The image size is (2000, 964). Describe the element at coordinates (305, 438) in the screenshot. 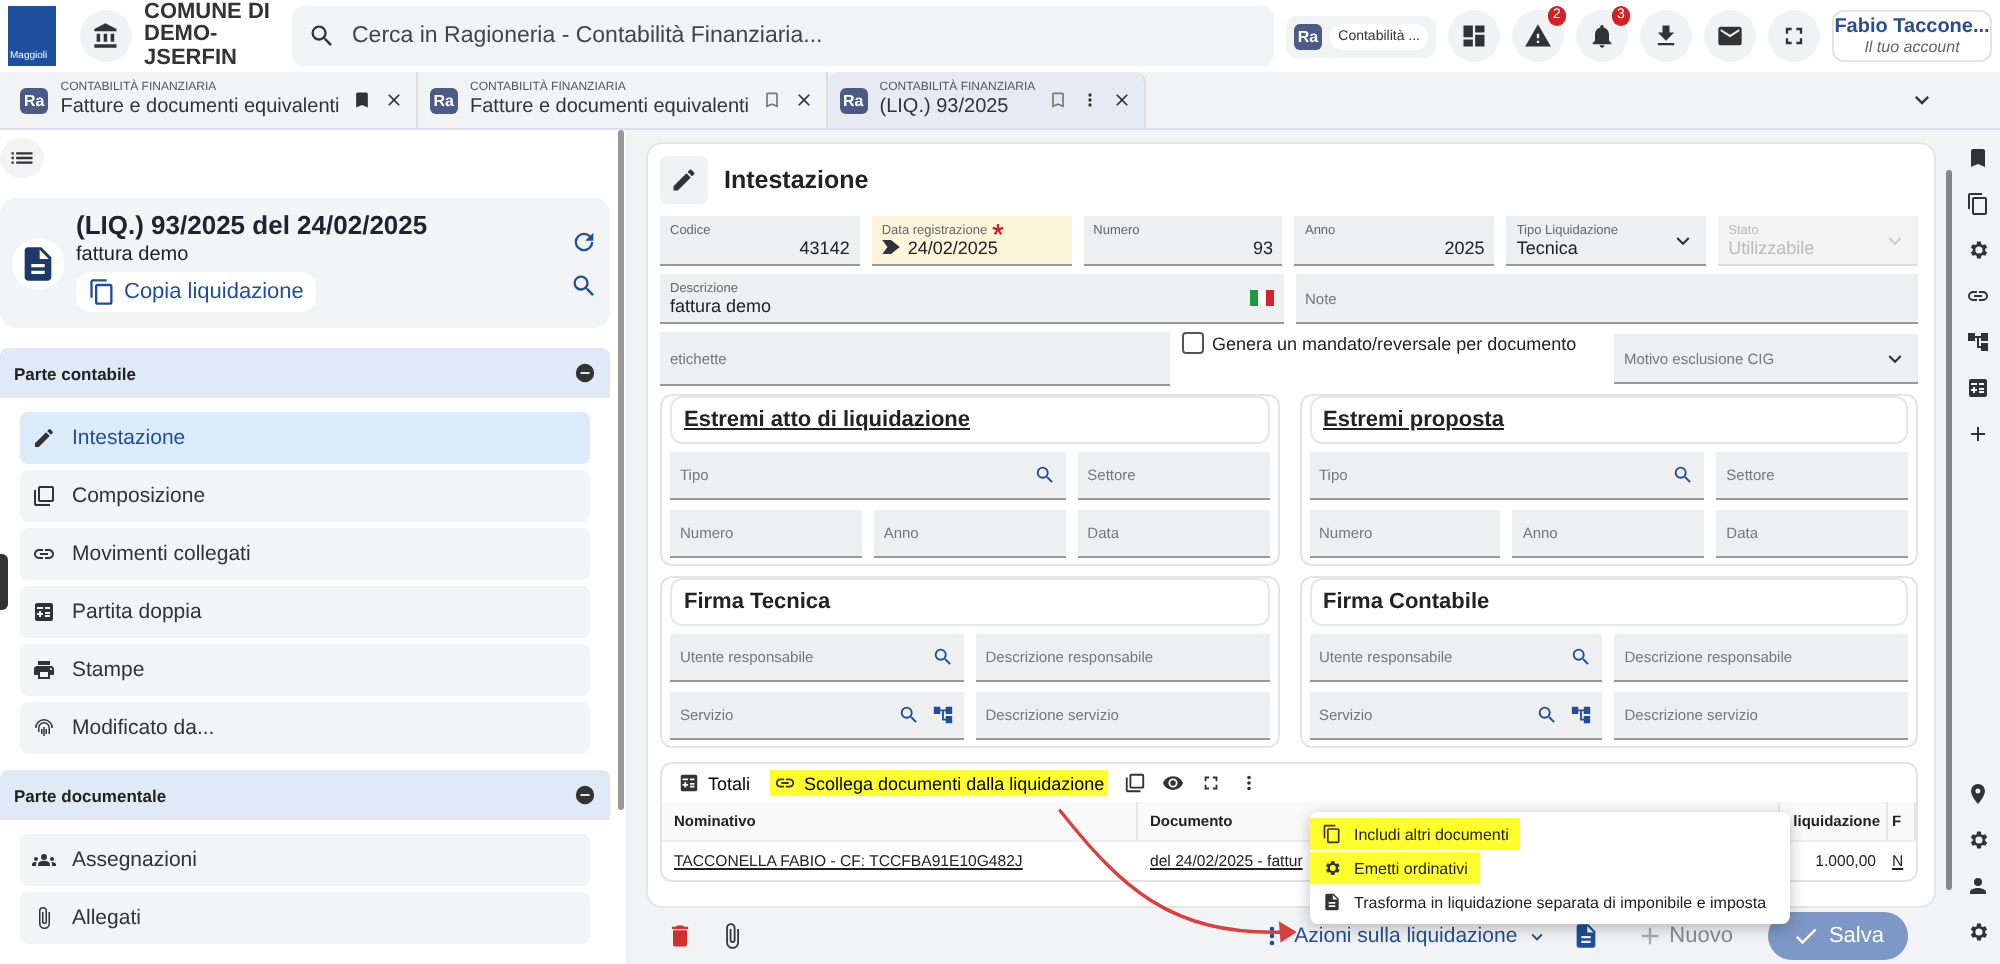

I see `sidebar-item: Intestazione` at that location.